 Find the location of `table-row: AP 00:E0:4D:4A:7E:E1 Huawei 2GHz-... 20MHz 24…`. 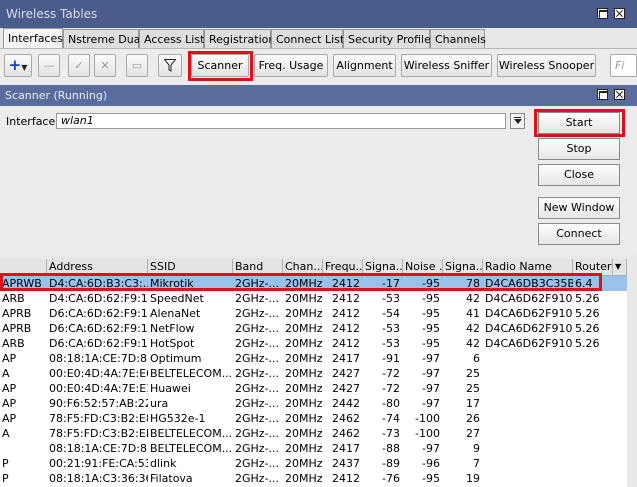

table-row: AP 00:E0:4D:4A:7E:E1 Huawei 2GHz-... 20MHz 24… is located at coordinates (318, 388).